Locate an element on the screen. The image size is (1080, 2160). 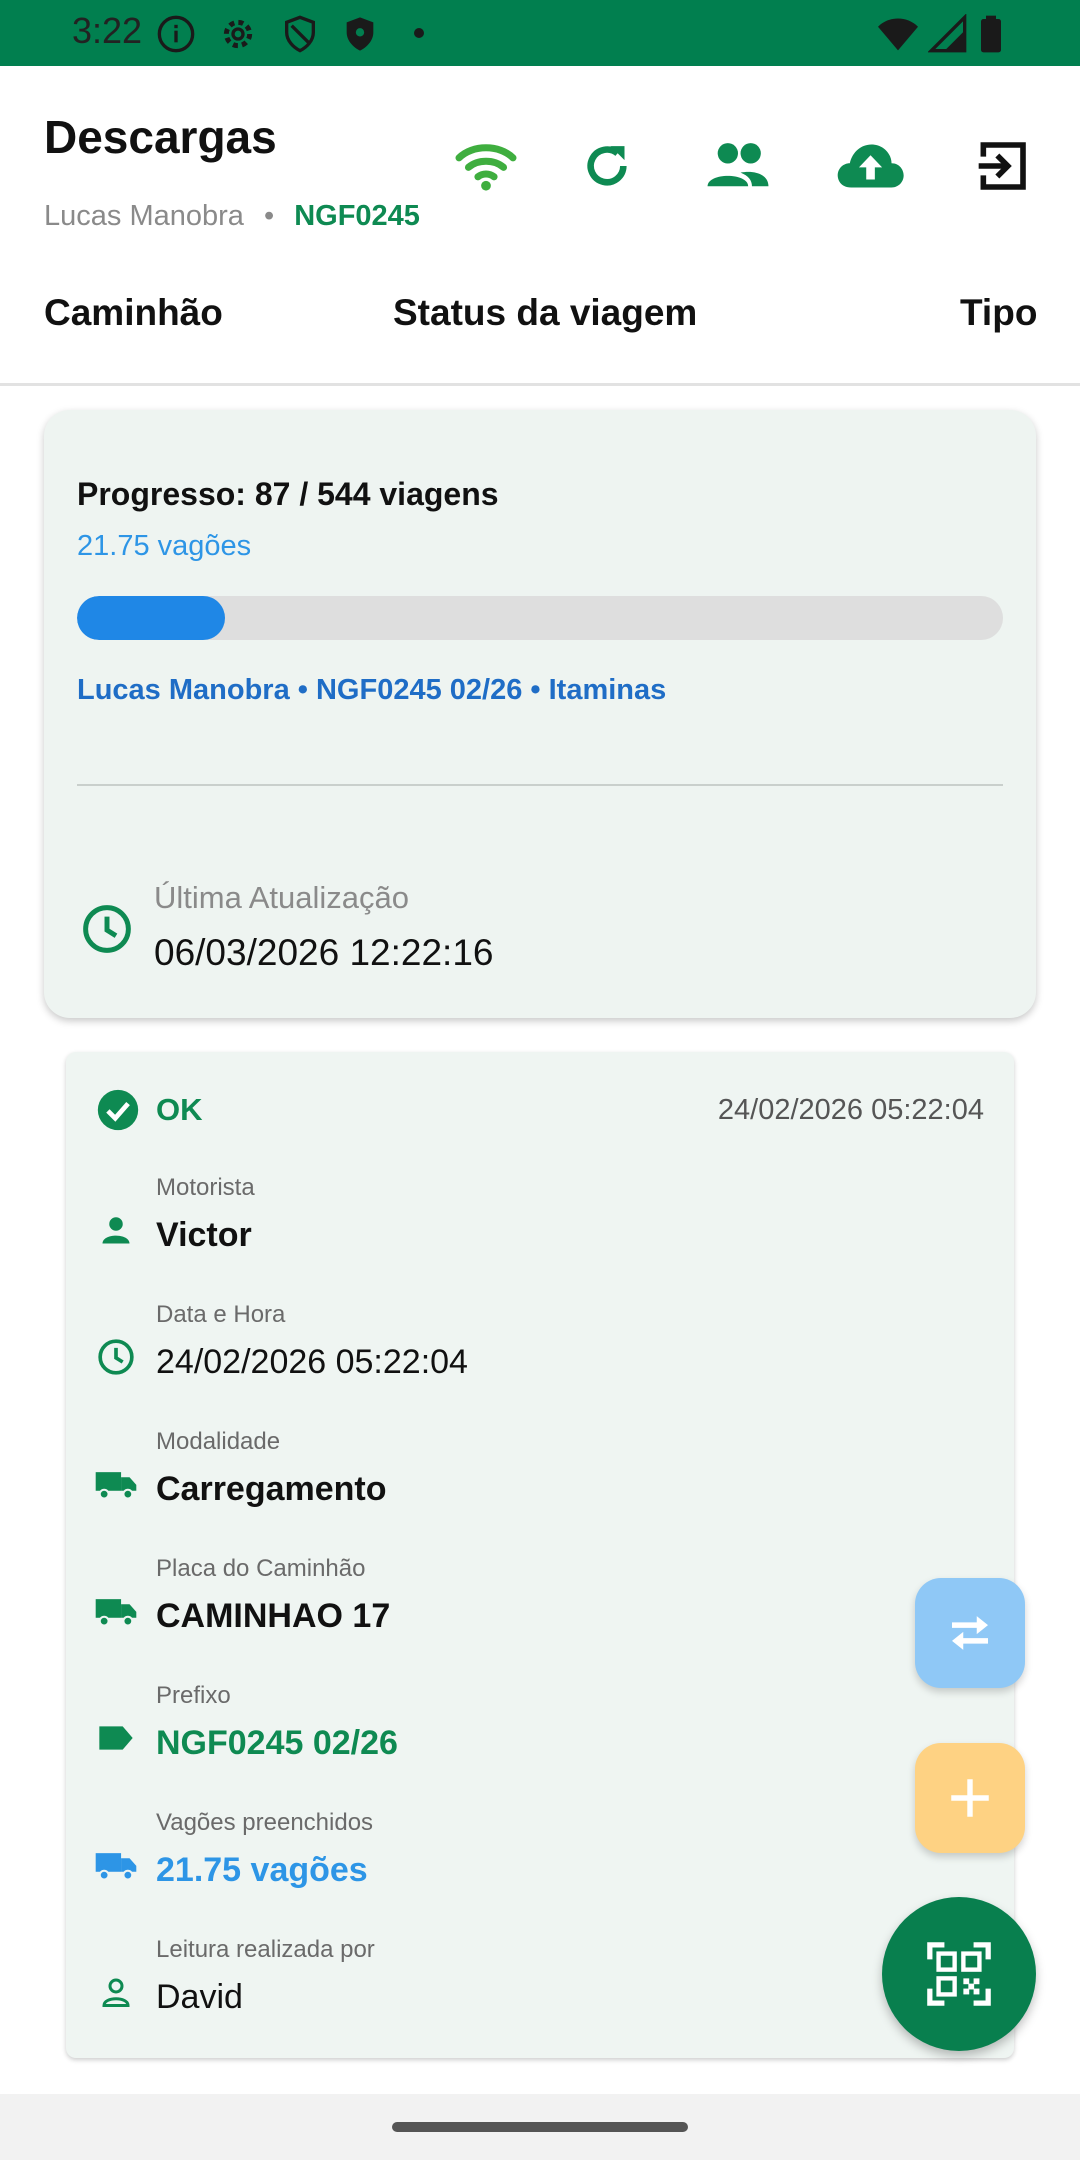
wagons-filled: 21.75 vagões is located at coordinates (262, 1870).